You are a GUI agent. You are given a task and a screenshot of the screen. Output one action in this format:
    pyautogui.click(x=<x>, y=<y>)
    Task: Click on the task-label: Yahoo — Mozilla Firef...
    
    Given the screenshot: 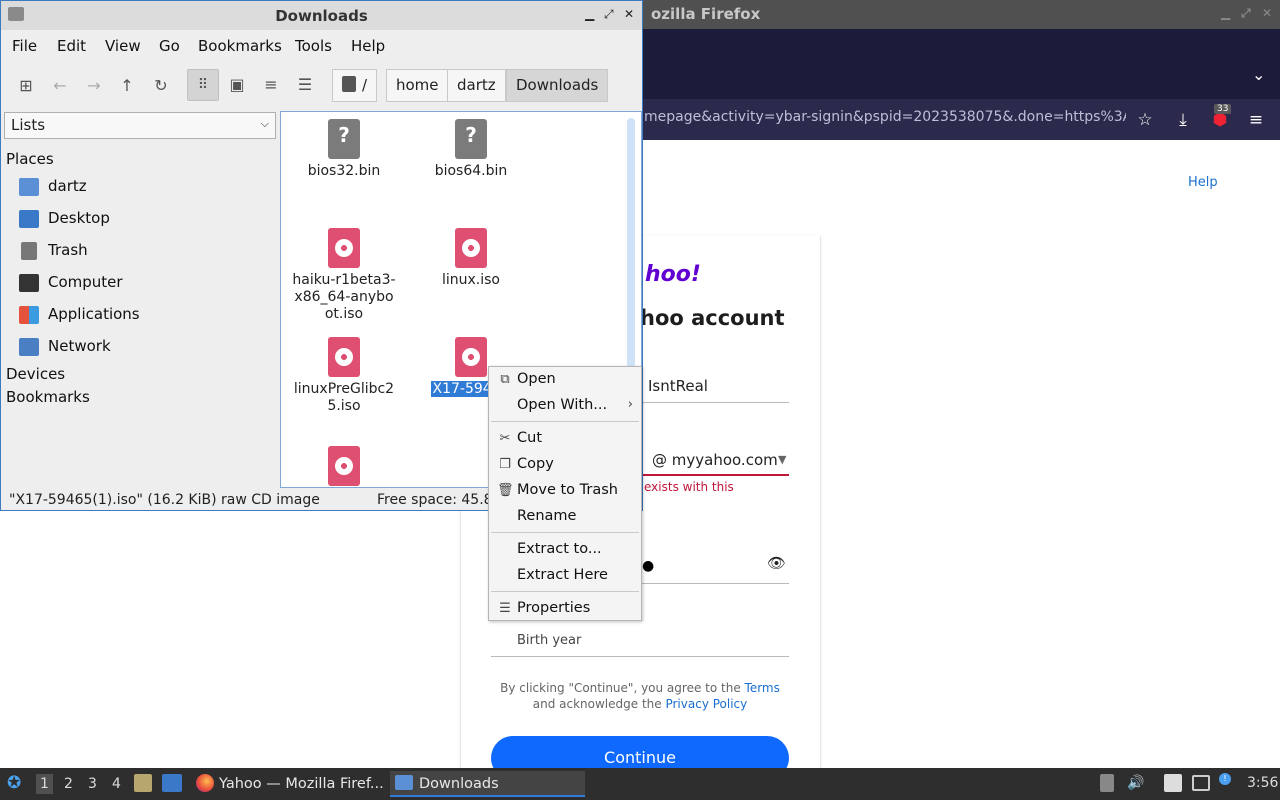 What is the action you would take?
    pyautogui.click(x=301, y=784)
    